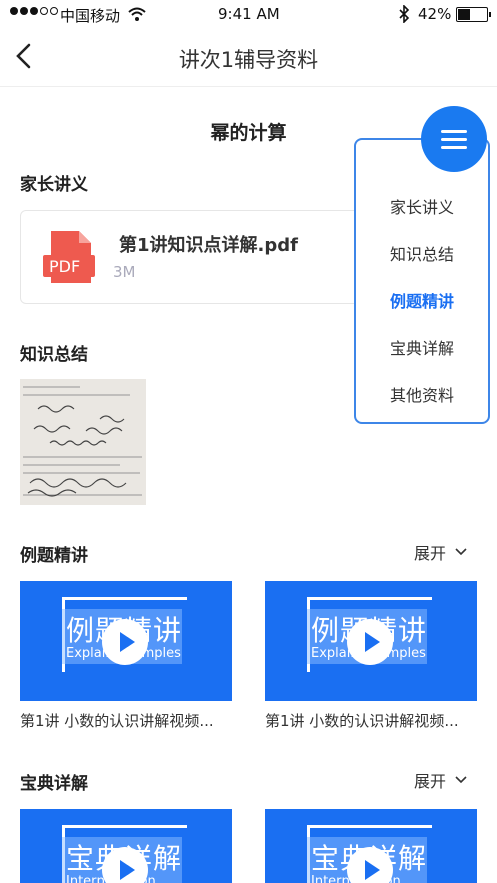 The height and width of the screenshot is (883, 497). What do you see at coordinates (69, 257) in the screenshot?
I see `pdf-file-icon: PDF` at bounding box center [69, 257].